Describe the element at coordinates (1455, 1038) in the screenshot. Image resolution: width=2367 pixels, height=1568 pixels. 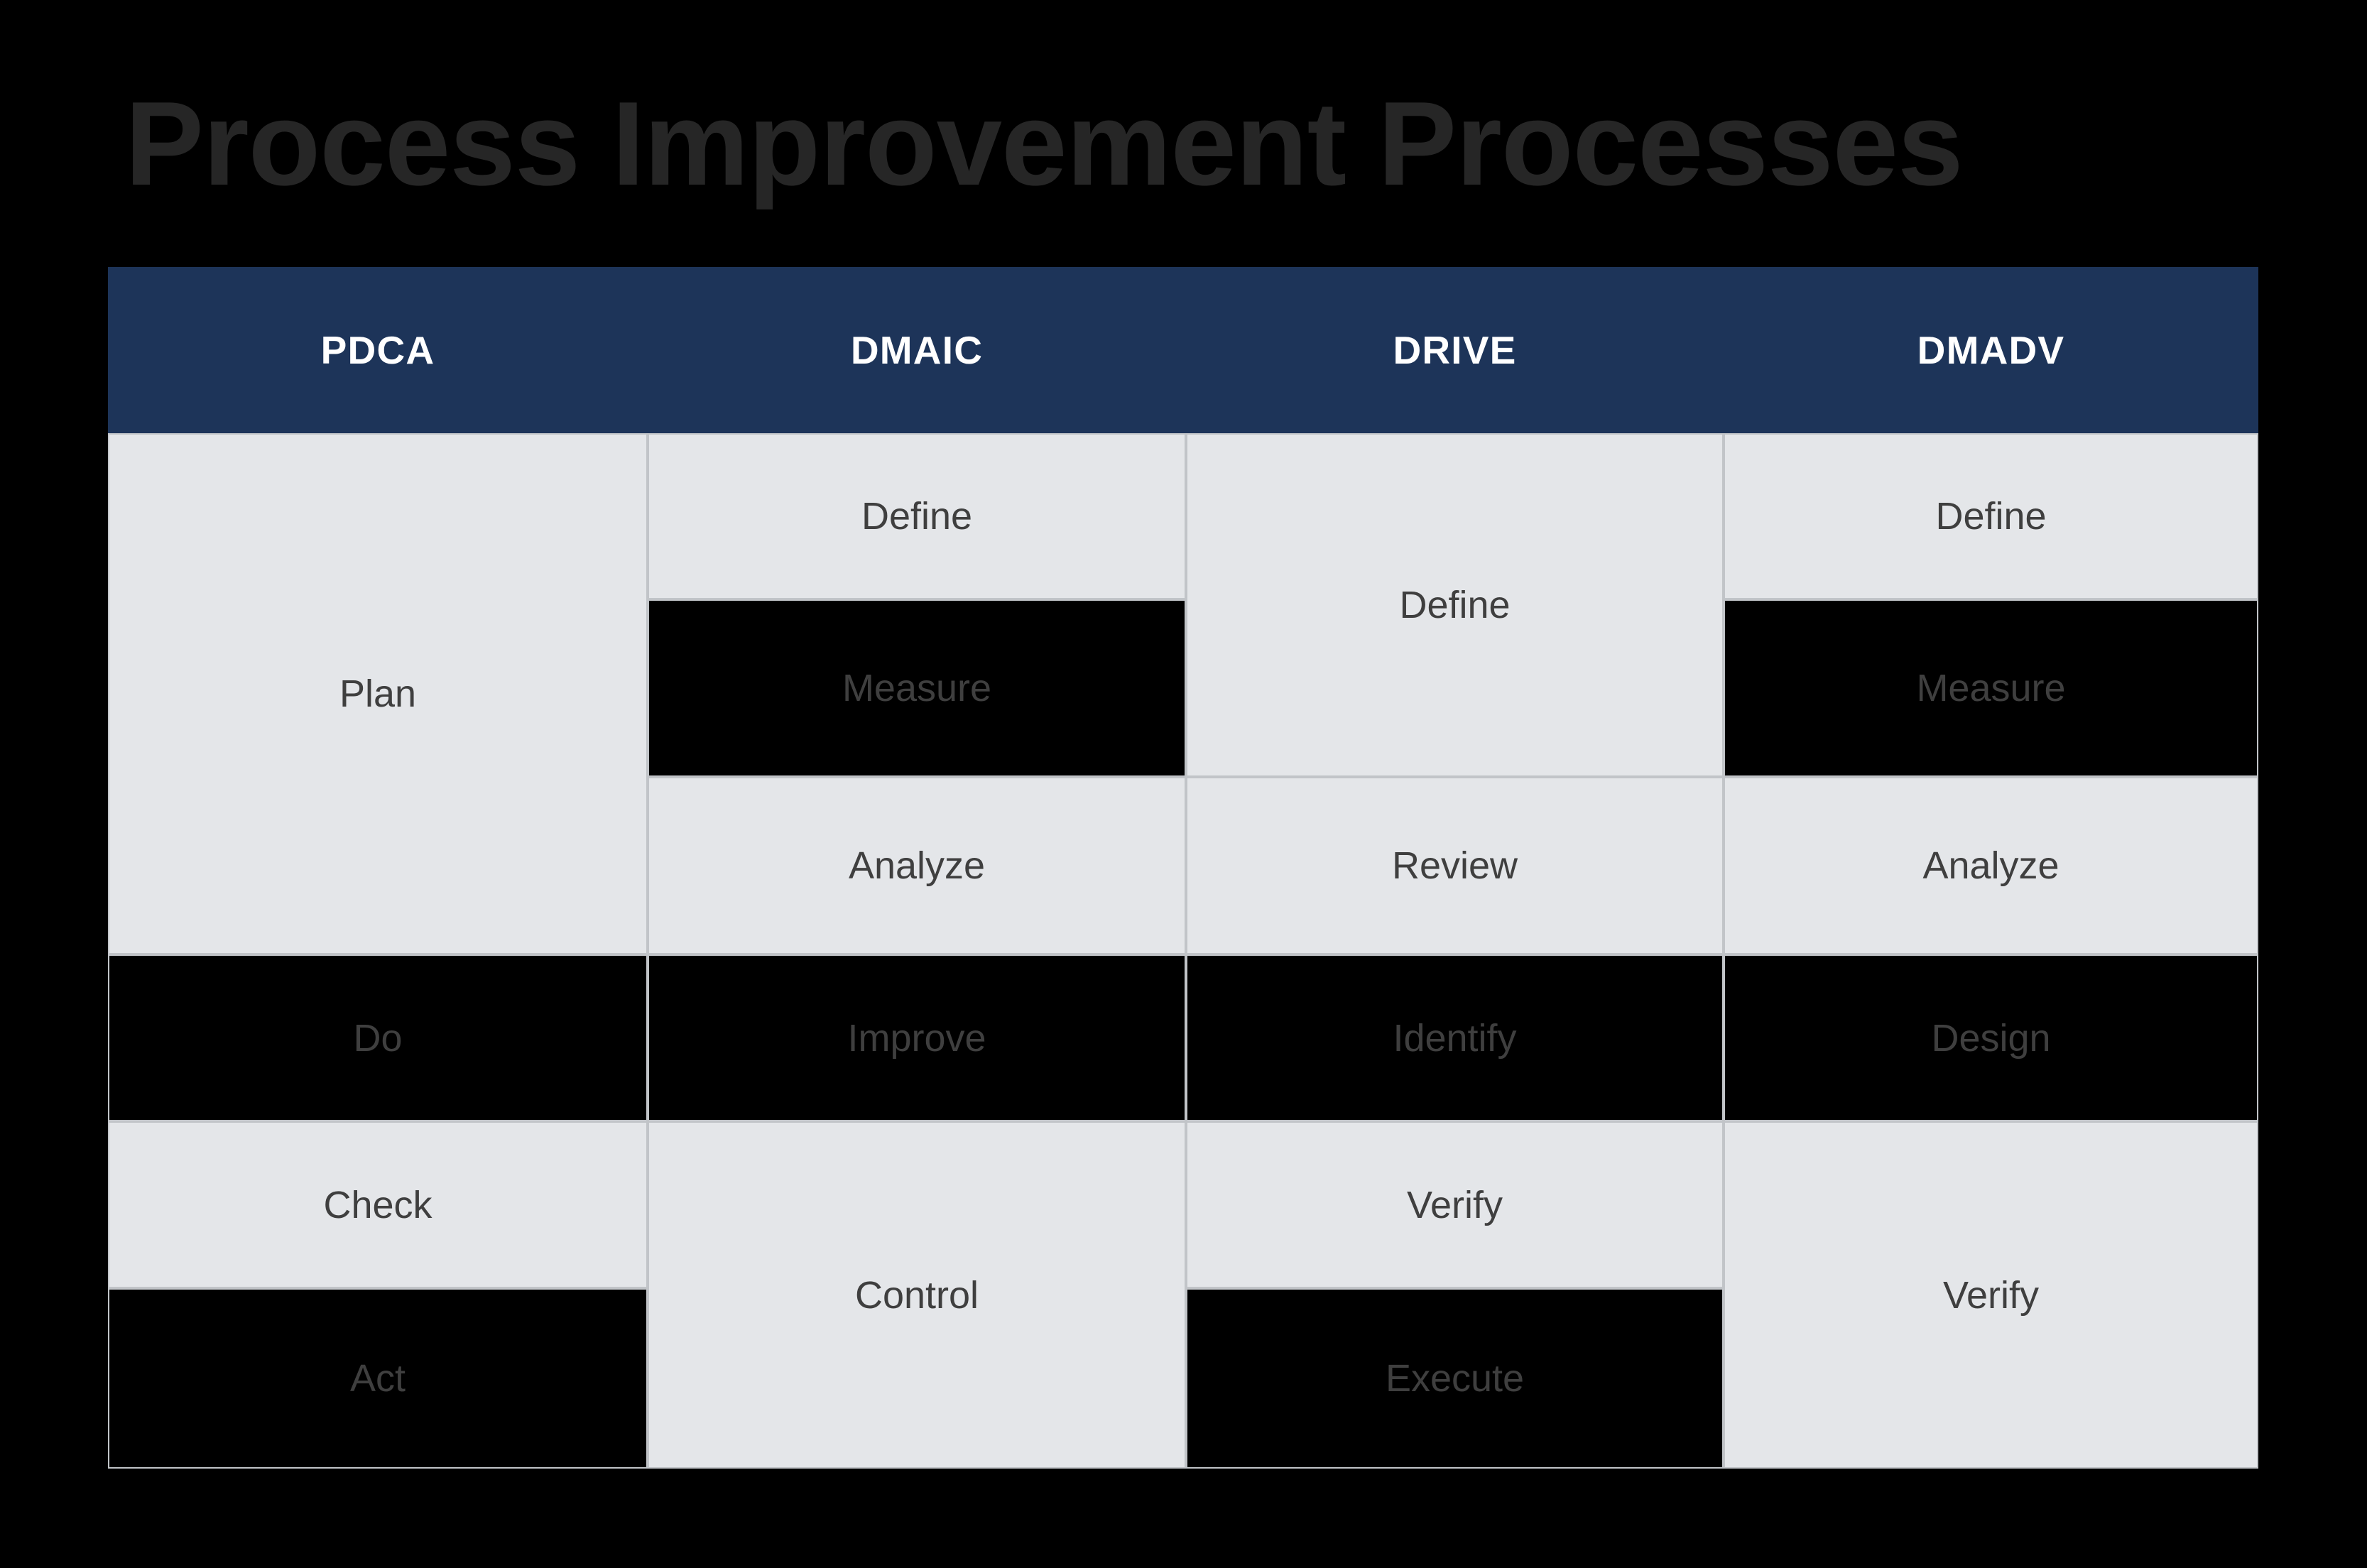
I see `cell-drive-identify: Identify` at that location.